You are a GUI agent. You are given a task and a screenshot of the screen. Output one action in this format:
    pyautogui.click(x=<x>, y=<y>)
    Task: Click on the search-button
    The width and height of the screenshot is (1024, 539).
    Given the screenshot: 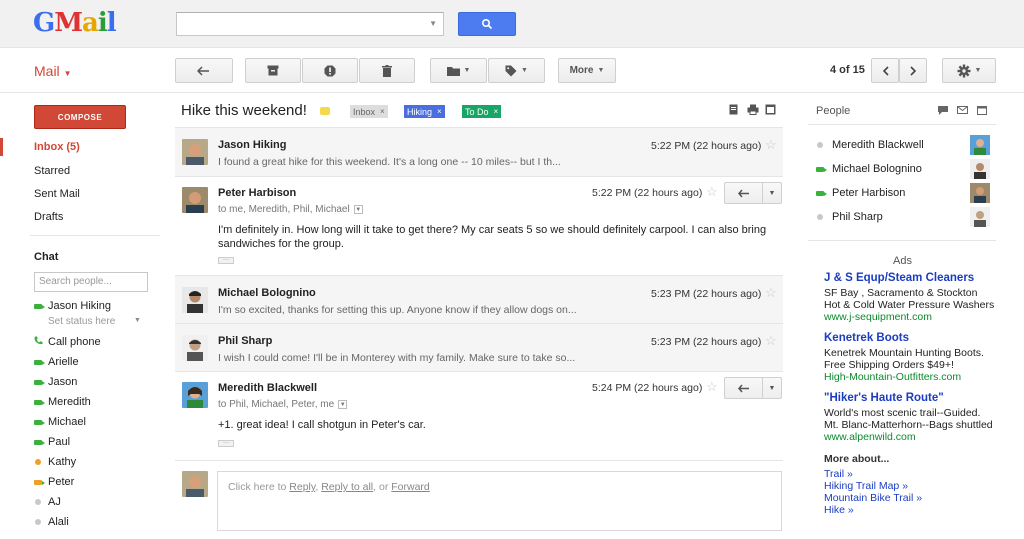 What is the action you would take?
    pyautogui.click(x=487, y=24)
    